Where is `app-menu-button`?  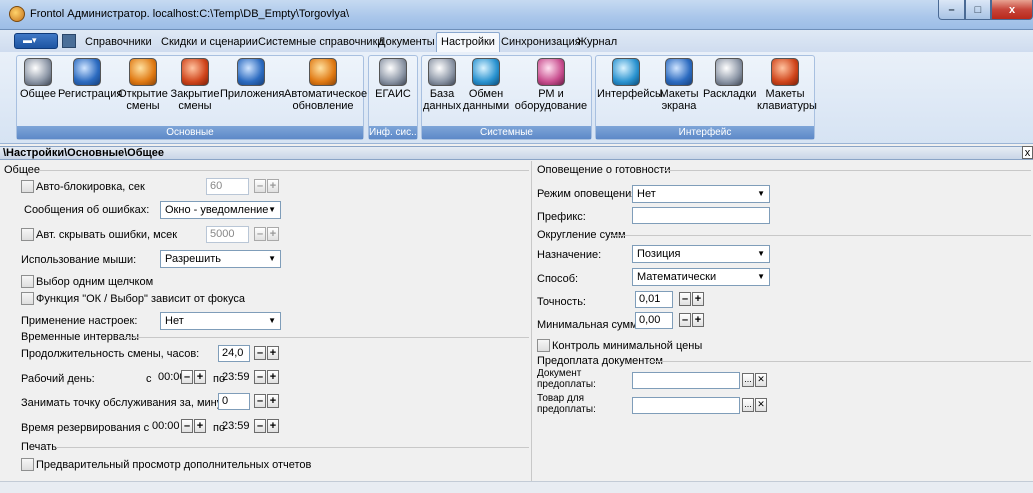 app-menu-button is located at coordinates (36, 41).